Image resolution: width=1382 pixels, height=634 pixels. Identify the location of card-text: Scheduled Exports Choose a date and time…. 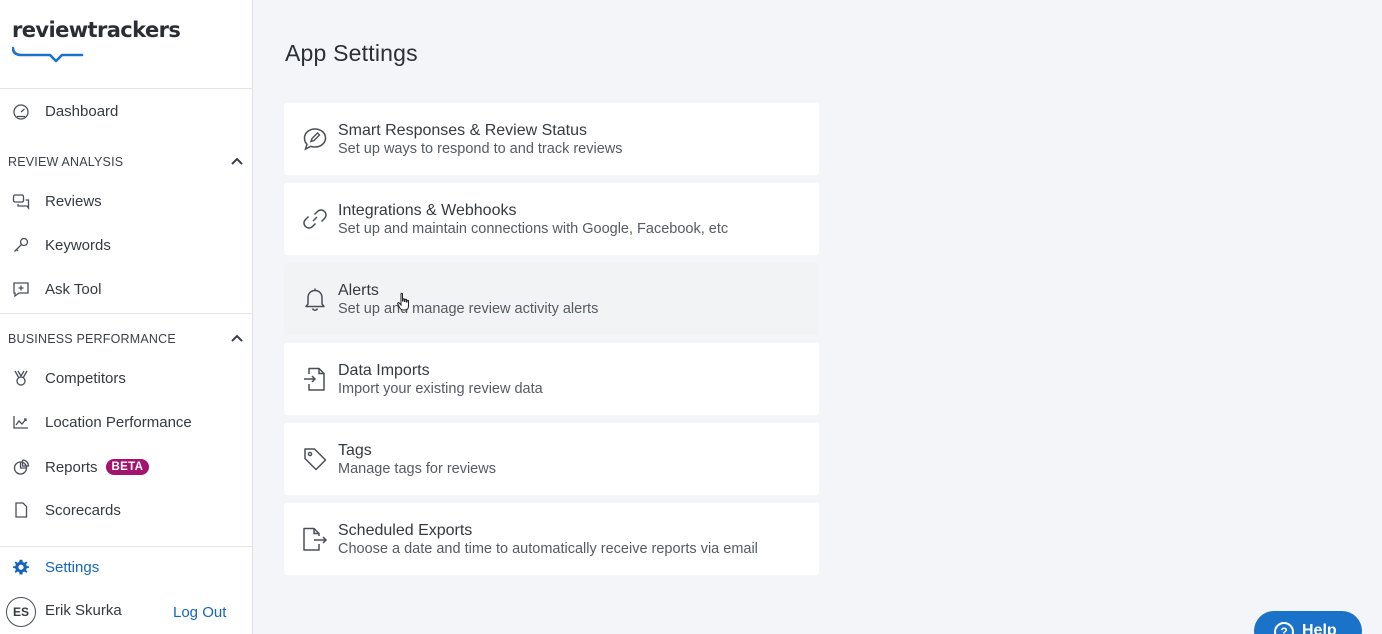
(548, 539).